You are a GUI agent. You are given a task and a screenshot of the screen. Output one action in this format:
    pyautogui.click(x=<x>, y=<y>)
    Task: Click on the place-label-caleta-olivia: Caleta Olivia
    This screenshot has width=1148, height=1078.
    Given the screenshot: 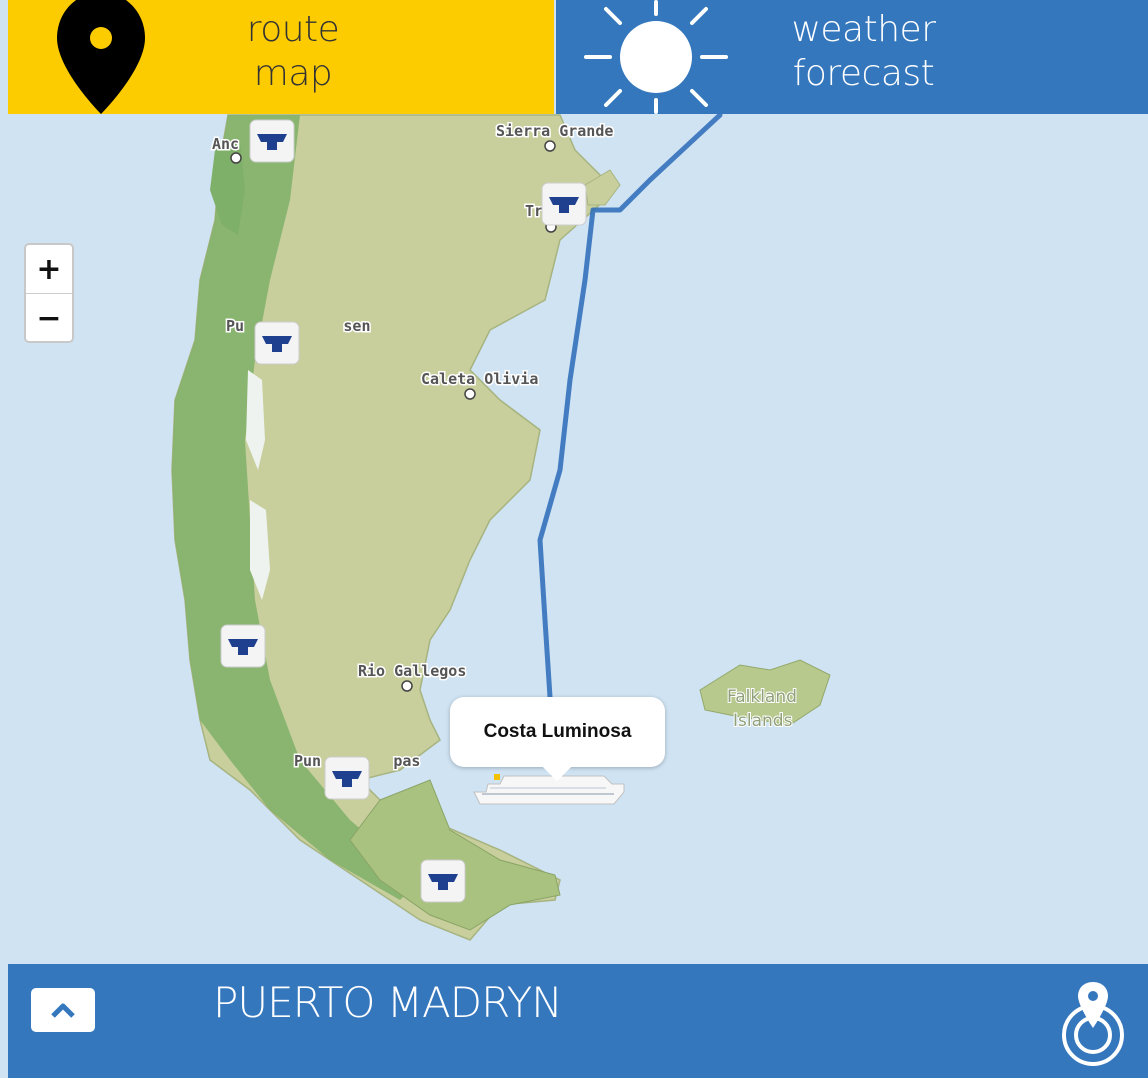 What is the action you would take?
    pyautogui.click(x=479, y=379)
    